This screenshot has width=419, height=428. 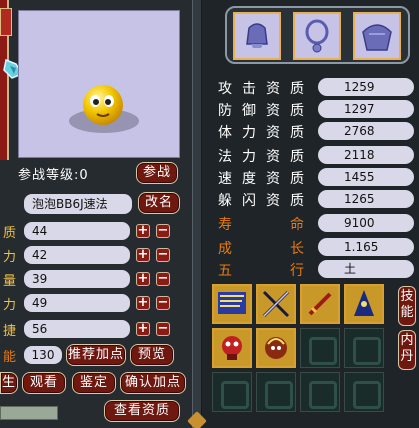 What do you see at coordinates (77, 255) in the screenshot?
I see `attr-field: 42` at bounding box center [77, 255].